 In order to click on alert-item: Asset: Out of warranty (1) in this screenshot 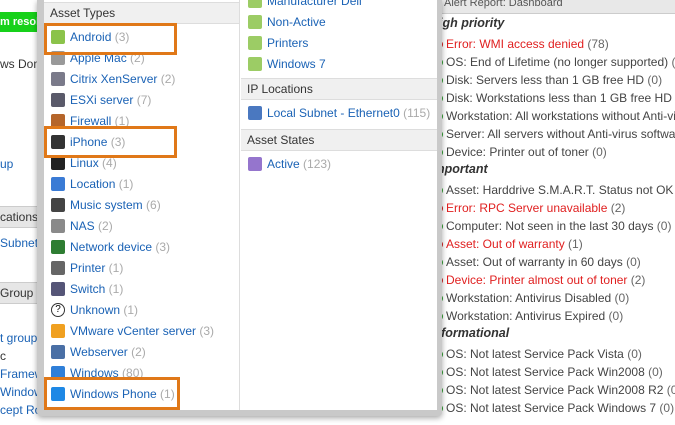, I will do `click(508, 244)`.